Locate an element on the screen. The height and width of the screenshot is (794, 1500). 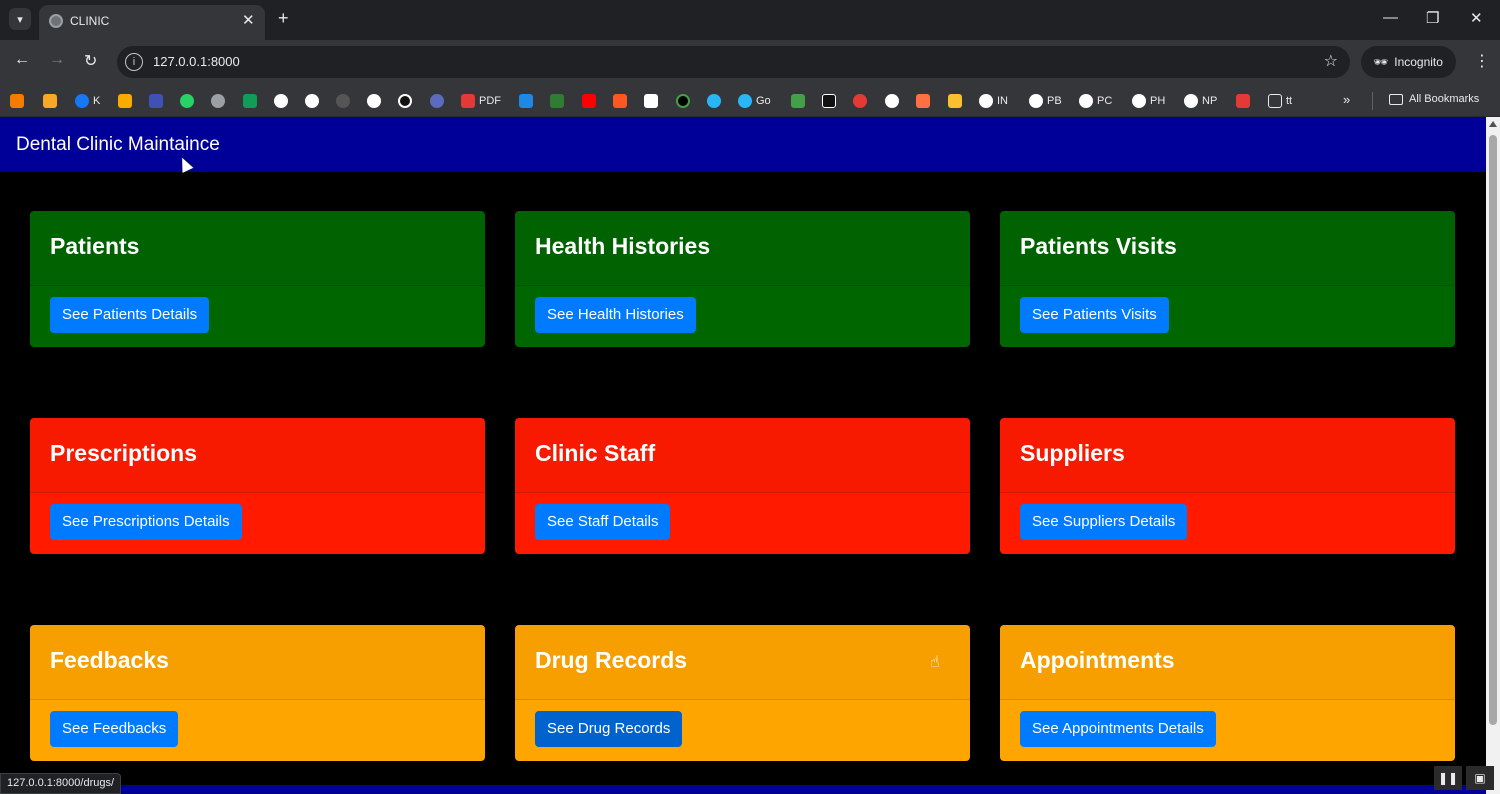
minimize-icon: — is located at coordinates (1390, 17).